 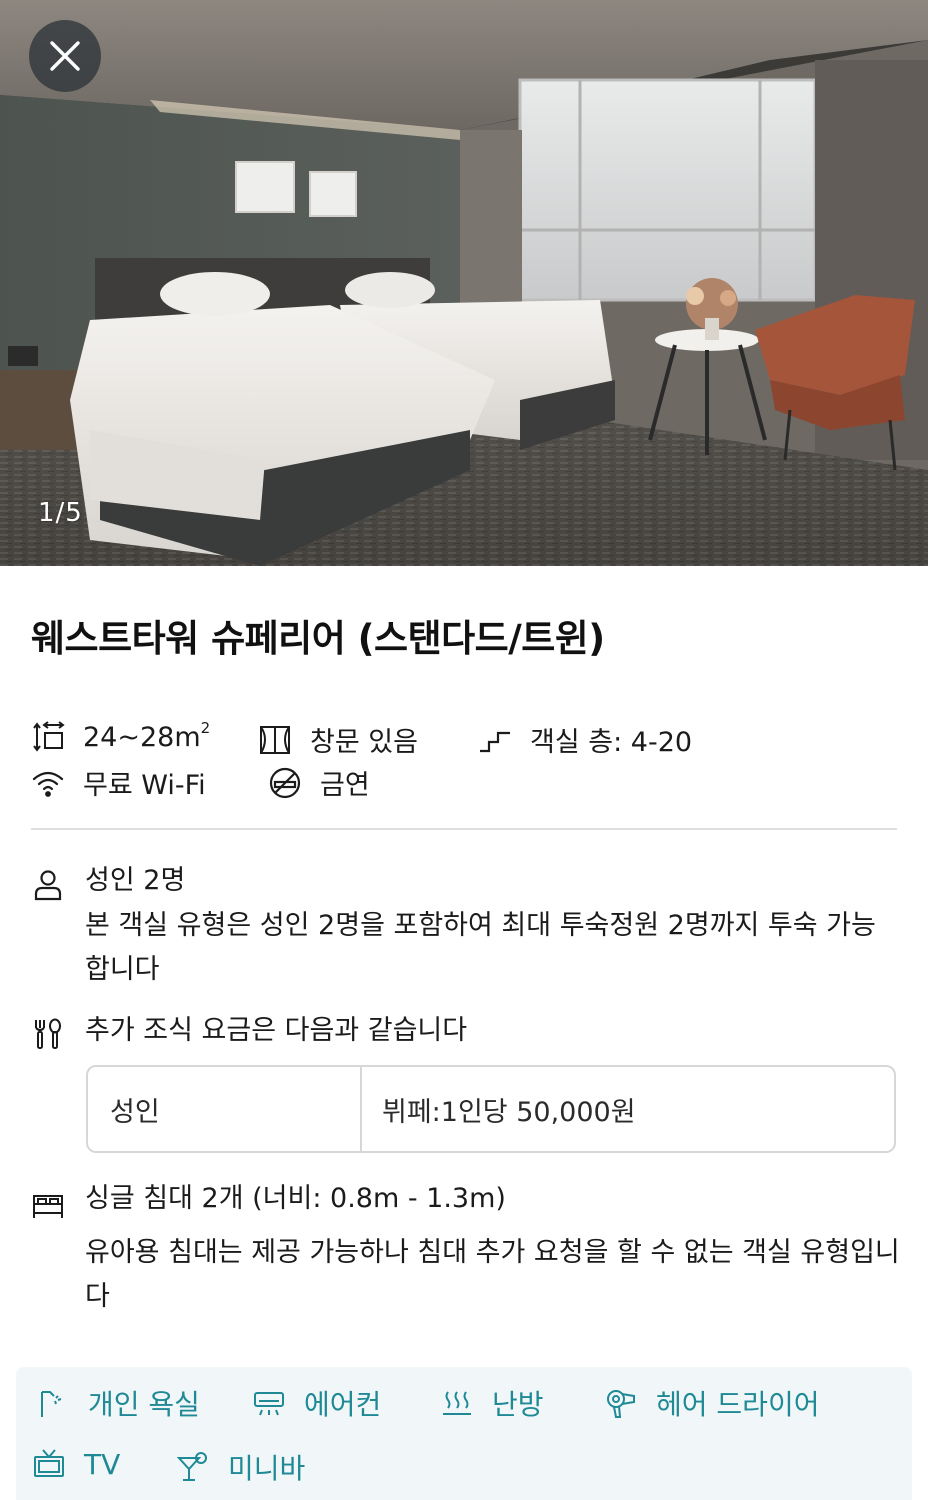 I want to click on feature-wifi: 무료 Wi-Fi, so click(x=118, y=782).